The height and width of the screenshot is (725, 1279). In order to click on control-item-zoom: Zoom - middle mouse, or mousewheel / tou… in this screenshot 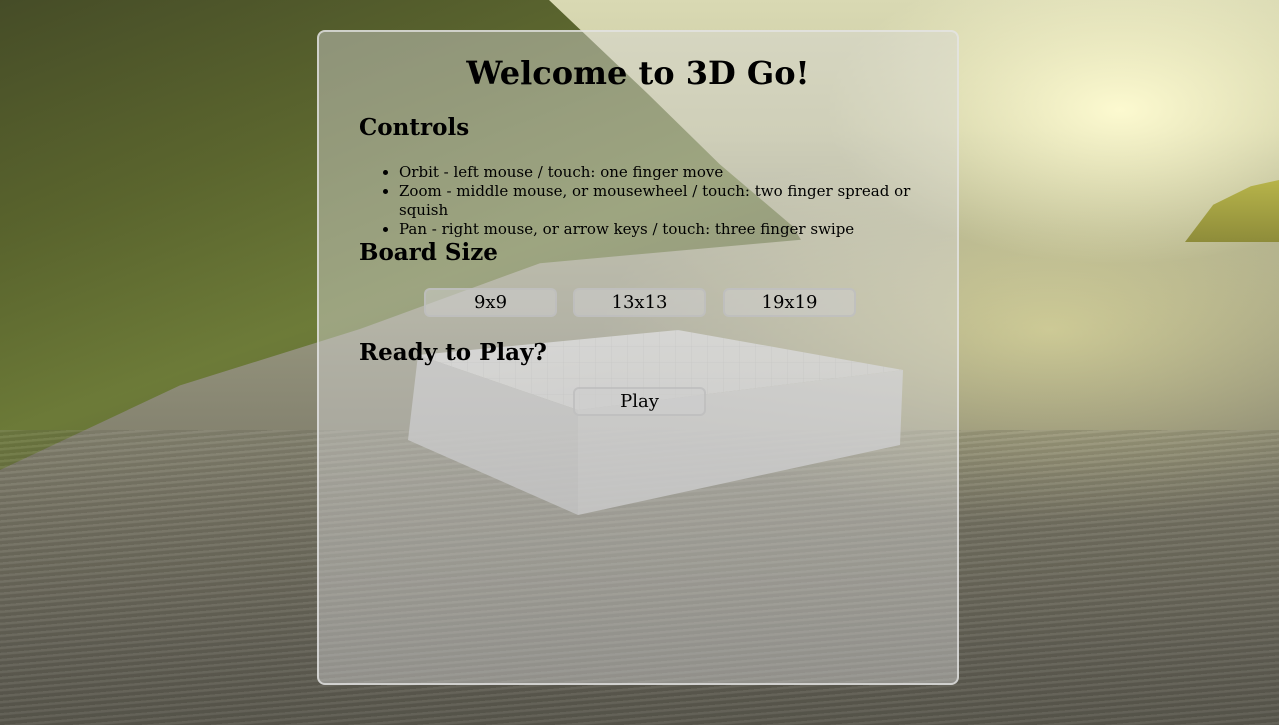, I will do `click(678, 201)`.